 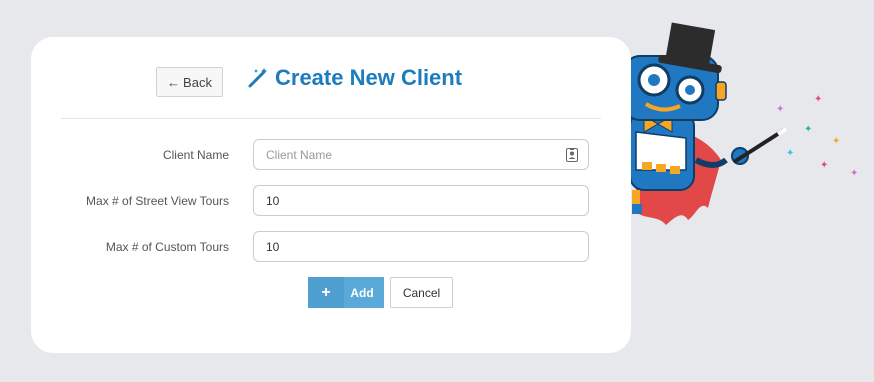 I want to click on street-view-tours-input, so click(x=421, y=200).